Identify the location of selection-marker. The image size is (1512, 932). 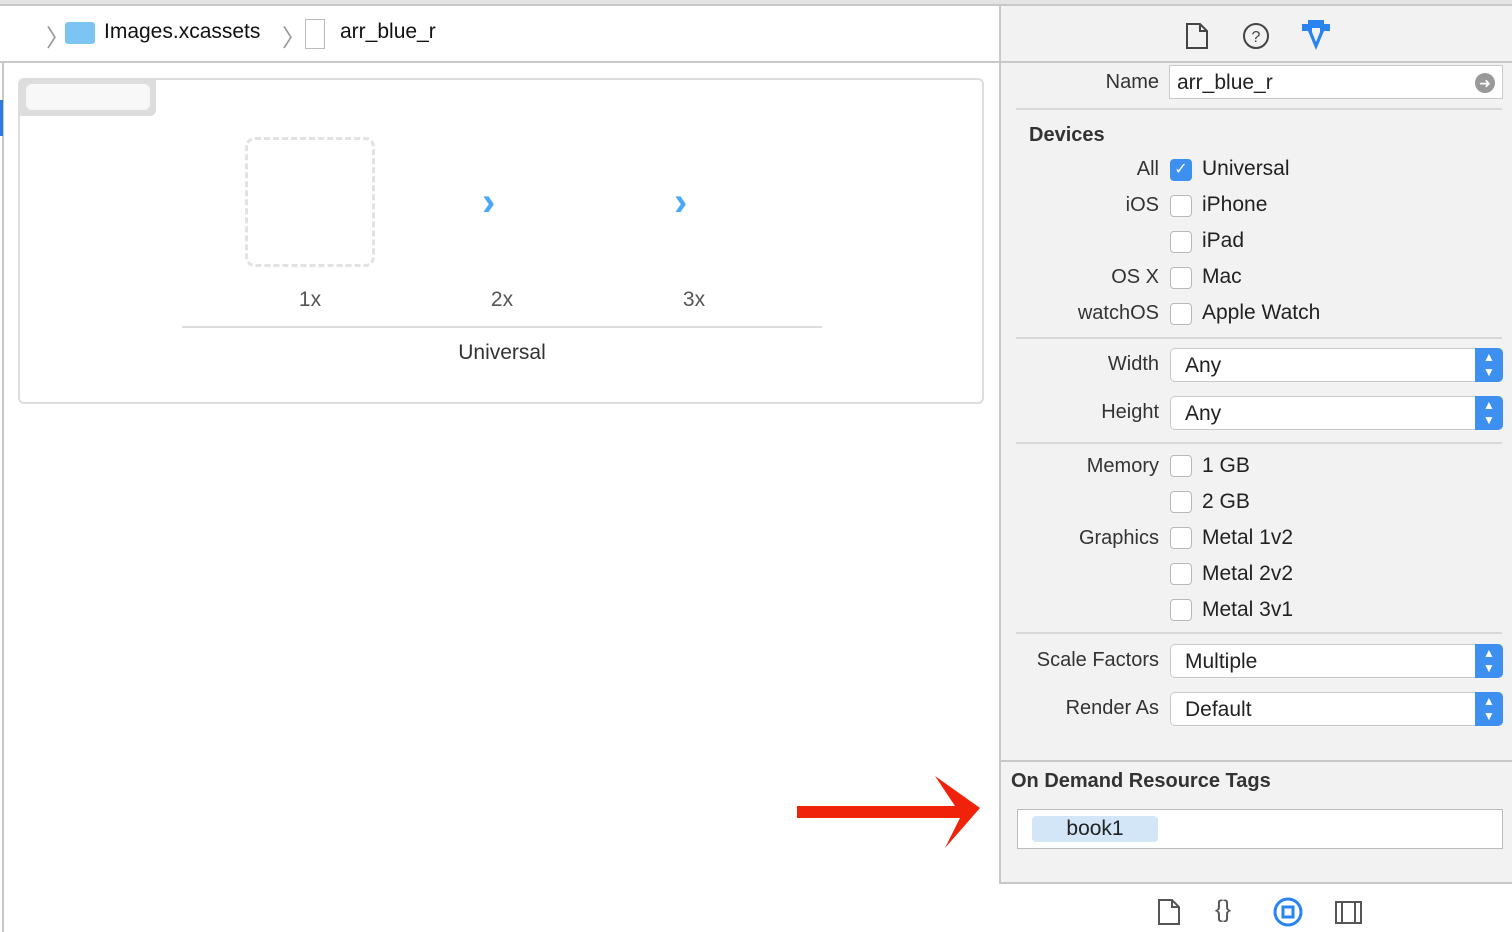
(1, 118).